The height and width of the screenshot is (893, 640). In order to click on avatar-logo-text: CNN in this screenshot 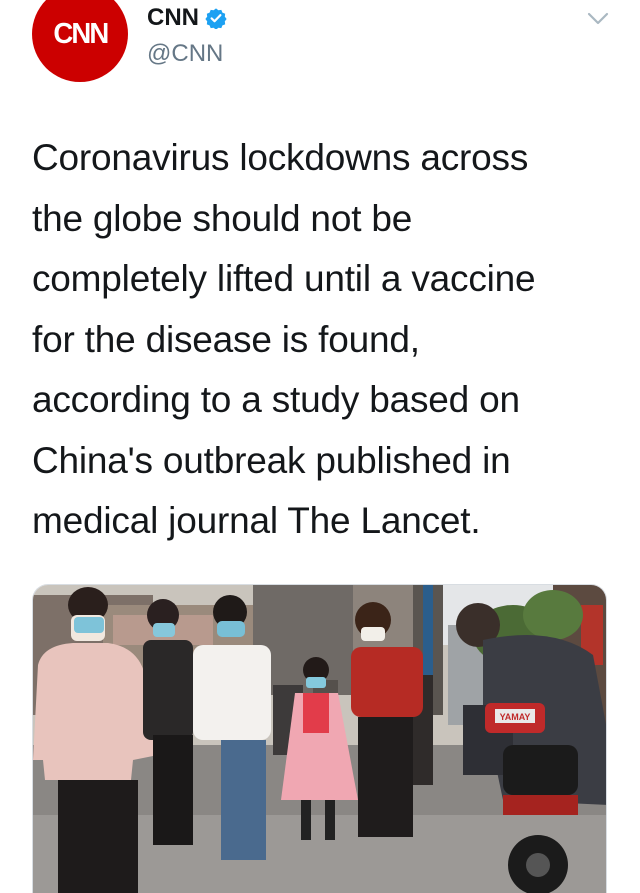, I will do `click(80, 33)`.